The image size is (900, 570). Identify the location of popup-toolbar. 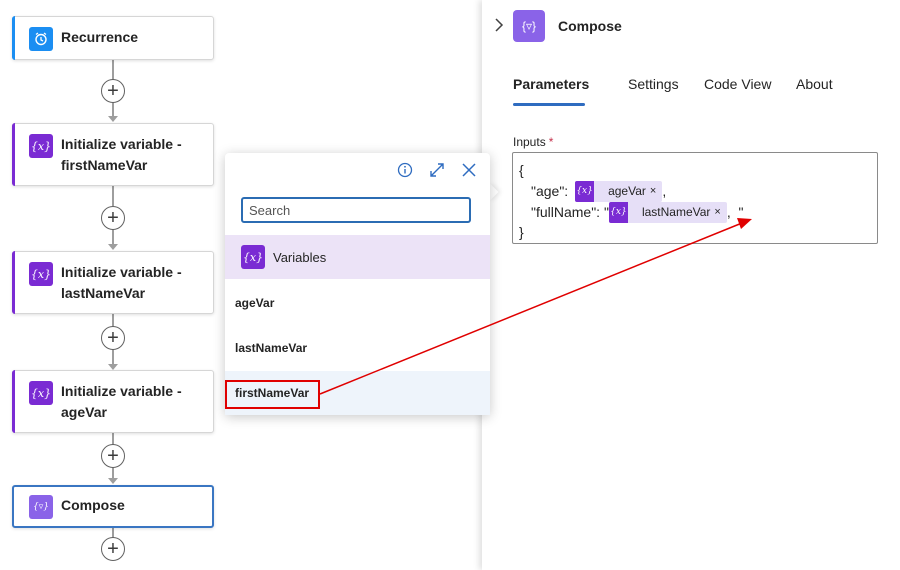
(437, 170).